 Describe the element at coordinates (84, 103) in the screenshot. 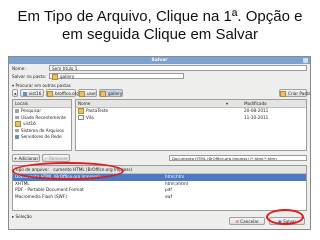

I see `column-name-header: Nome` at that location.